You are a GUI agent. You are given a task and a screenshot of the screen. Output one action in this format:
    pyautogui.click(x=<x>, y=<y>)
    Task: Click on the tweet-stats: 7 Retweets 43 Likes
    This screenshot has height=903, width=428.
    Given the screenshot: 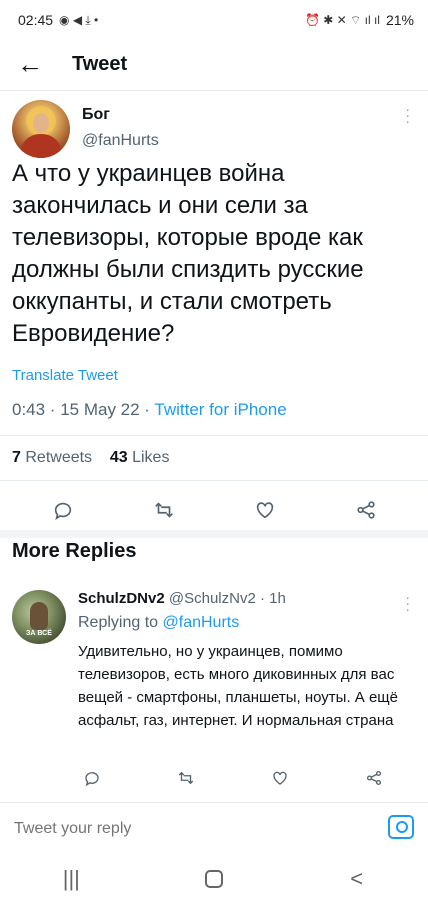 What is the action you would take?
    pyautogui.click(x=90, y=458)
    